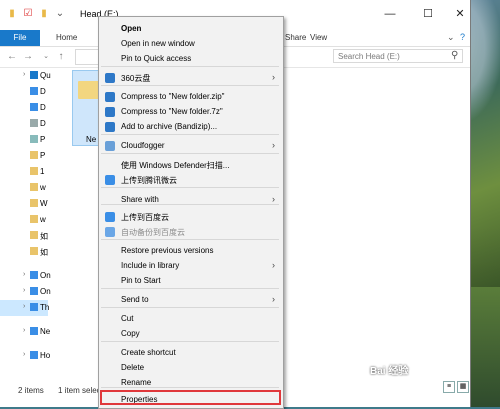 This screenshot has width=500, height=409. What do you see at coordinates (45, 307) in the screenshot?
I see `sidebar-item-label: Th` at bounding box center [45, 307].